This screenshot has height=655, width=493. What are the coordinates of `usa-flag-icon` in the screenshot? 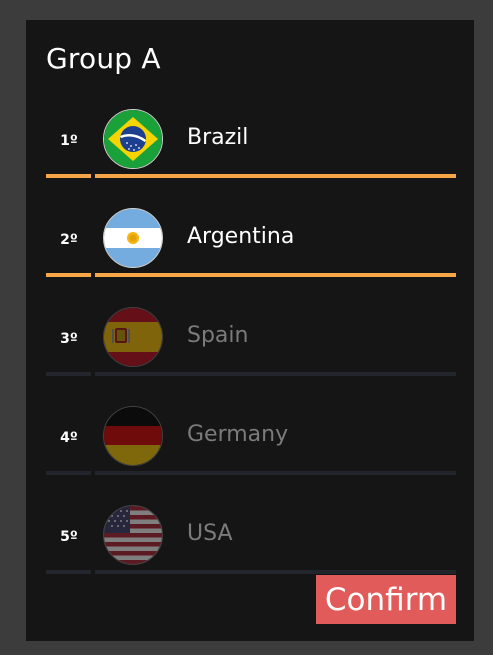 It's located at (133, 535).